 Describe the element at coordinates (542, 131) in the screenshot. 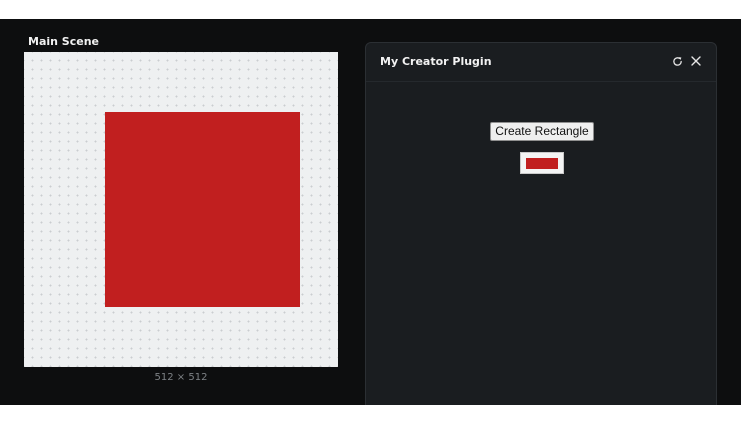

I see `create-rectangle-button: Create Rectangle` at that location.